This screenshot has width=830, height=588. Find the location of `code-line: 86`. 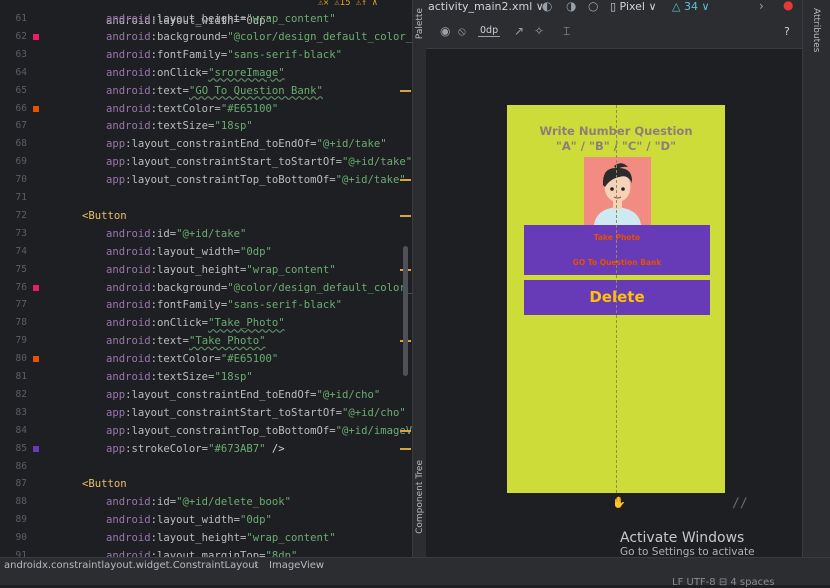

code-line: 86 is located at coordinates (206, 467).